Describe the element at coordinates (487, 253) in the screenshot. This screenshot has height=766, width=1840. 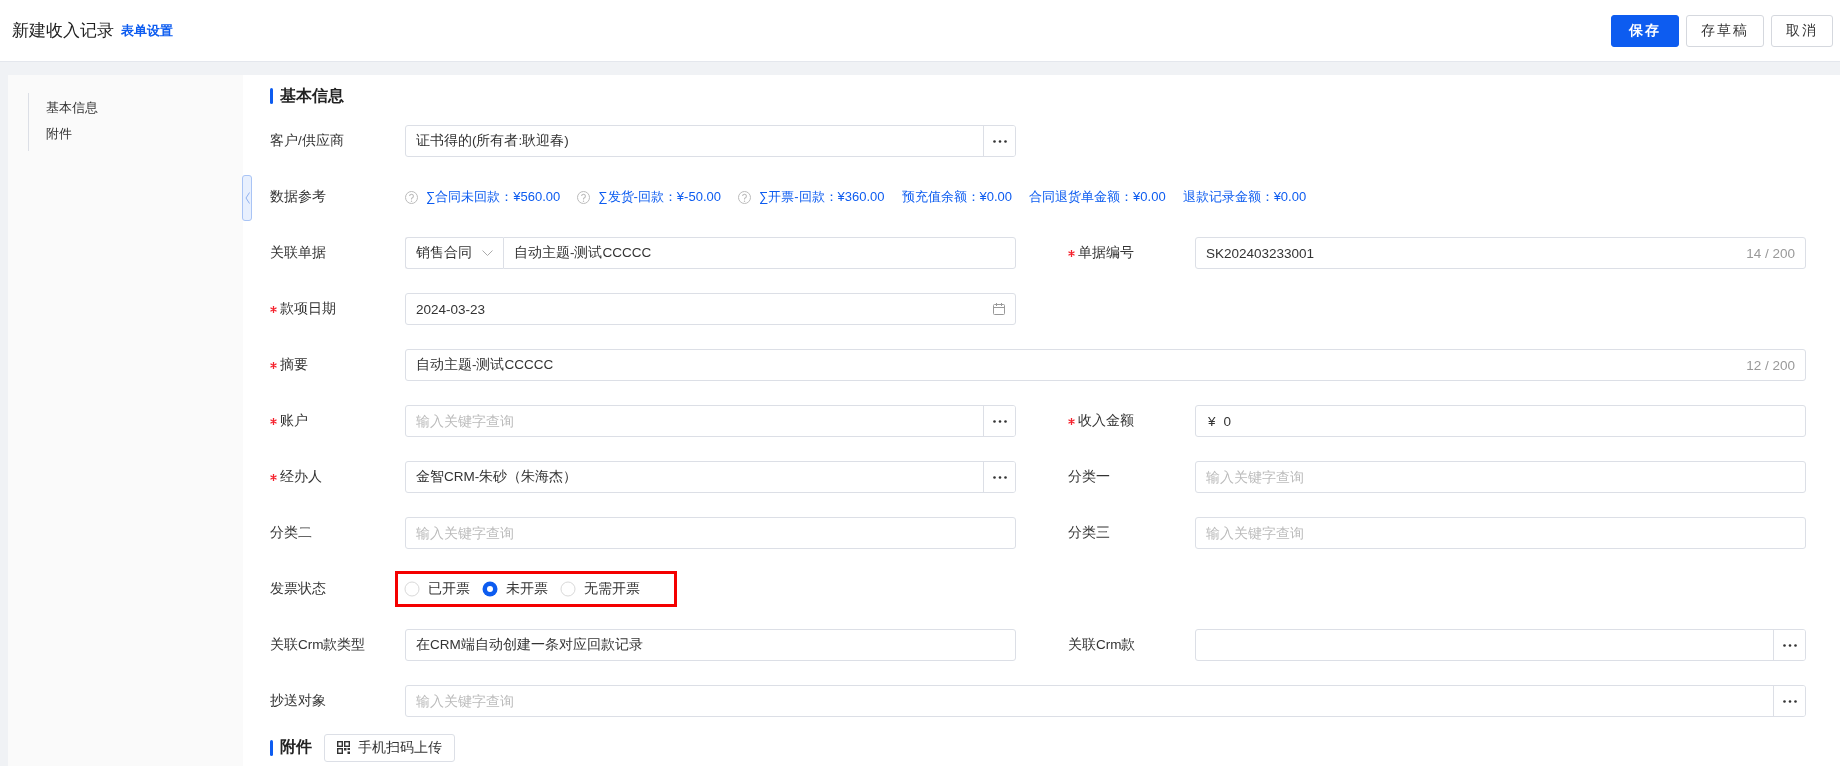
I see `chevron-down-icon` at that location.